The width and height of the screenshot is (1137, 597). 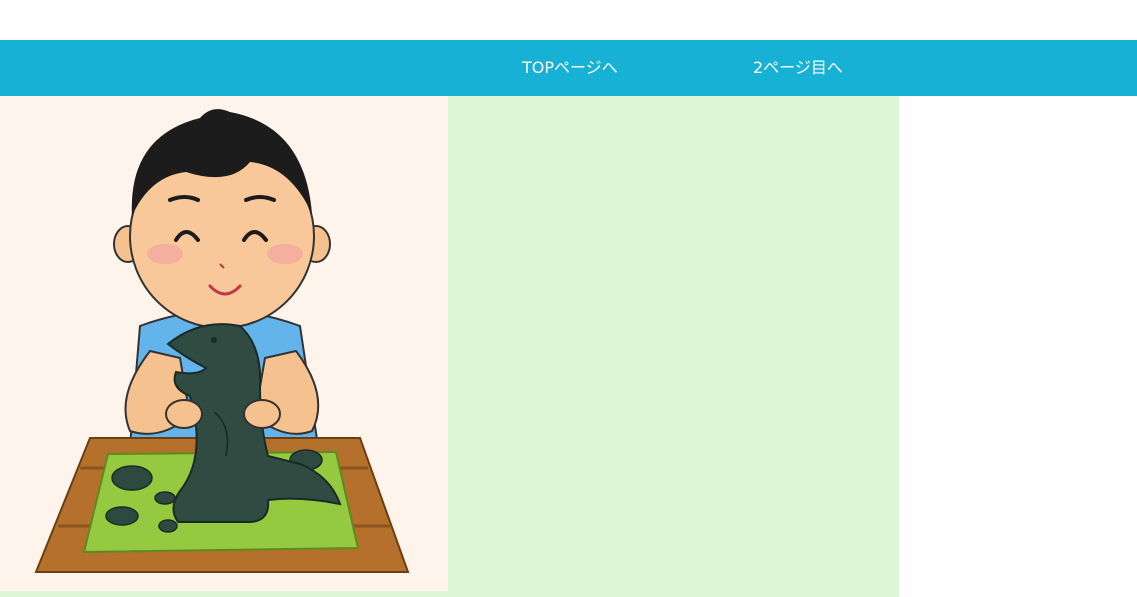 I want to click on navigation-bar: TOPページへ 2ページ目へ, so click(x=568, y=68).